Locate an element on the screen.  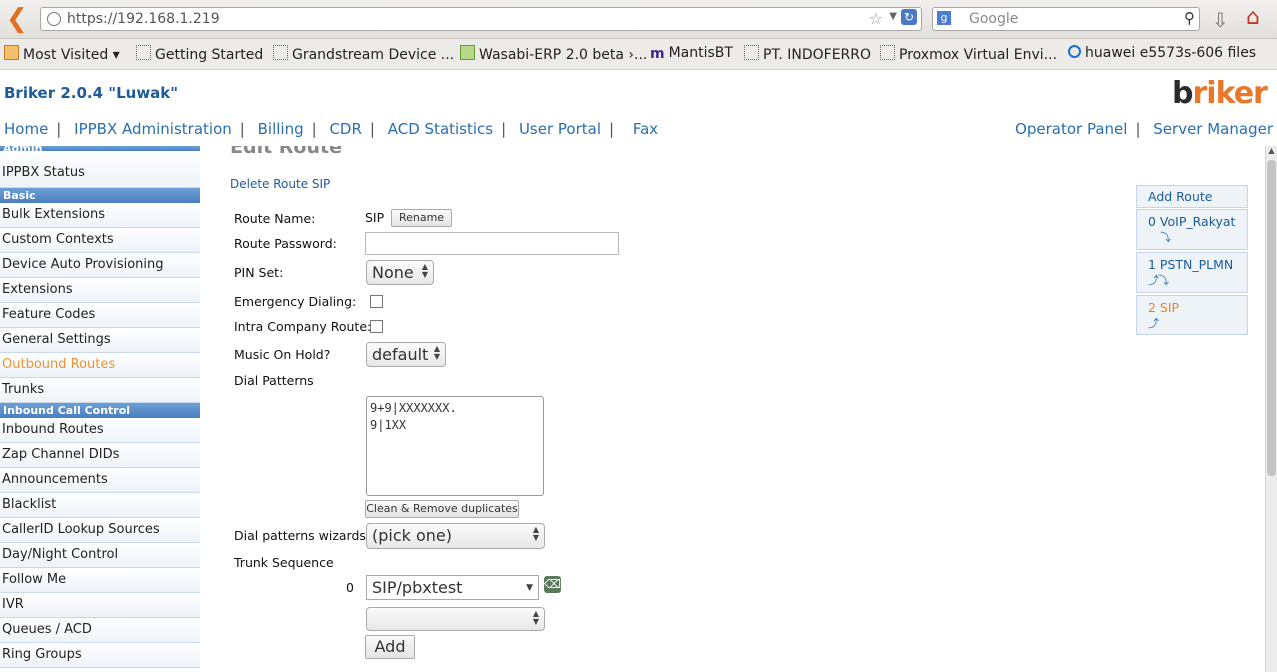
emergency-dialing-label: Emergency Dialing: is located at coordinates (295, 301).